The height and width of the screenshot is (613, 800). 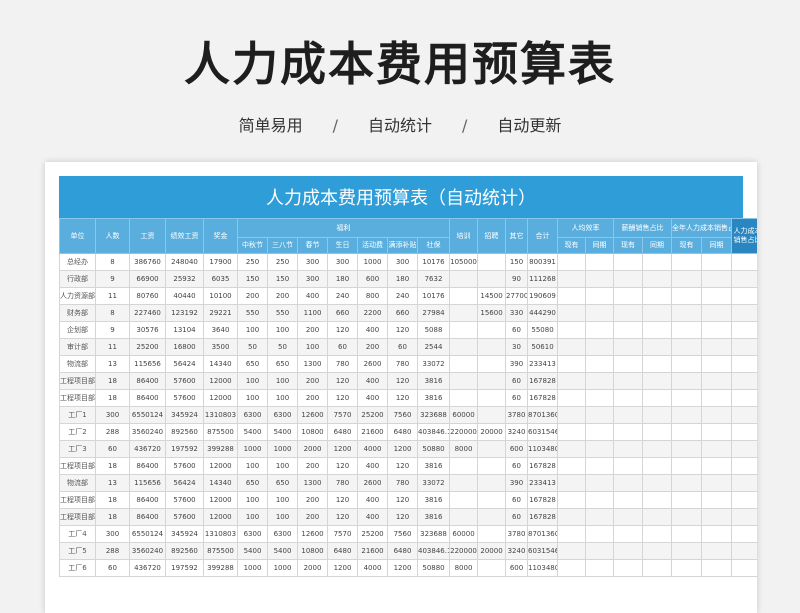 What do you see at coordinates (433, 415) in the screenshot?
I see `data-cell: 323688` at bounding box center [433, 415].